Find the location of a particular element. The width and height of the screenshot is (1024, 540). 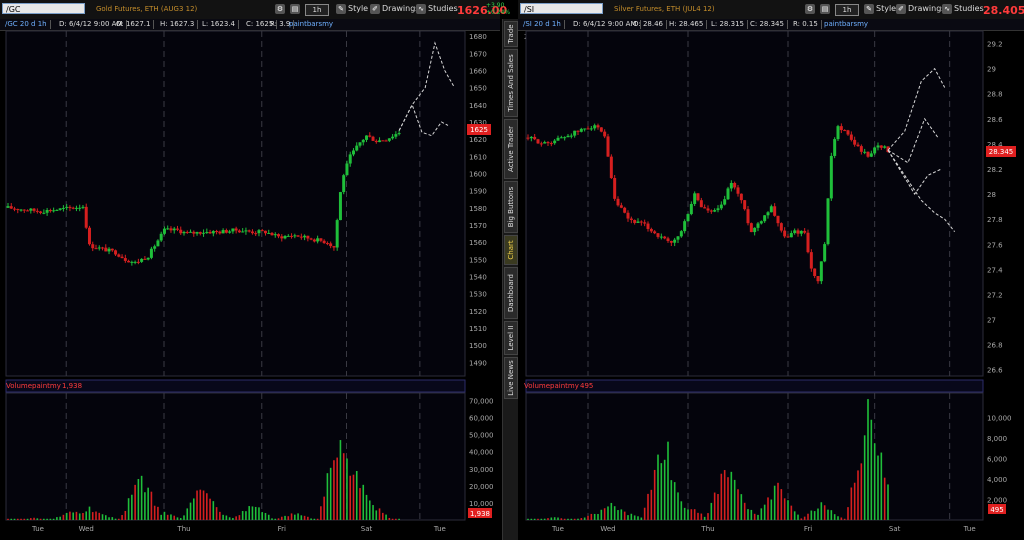

tab-active-trader: Active Trader is located at coordinates (511, 149).